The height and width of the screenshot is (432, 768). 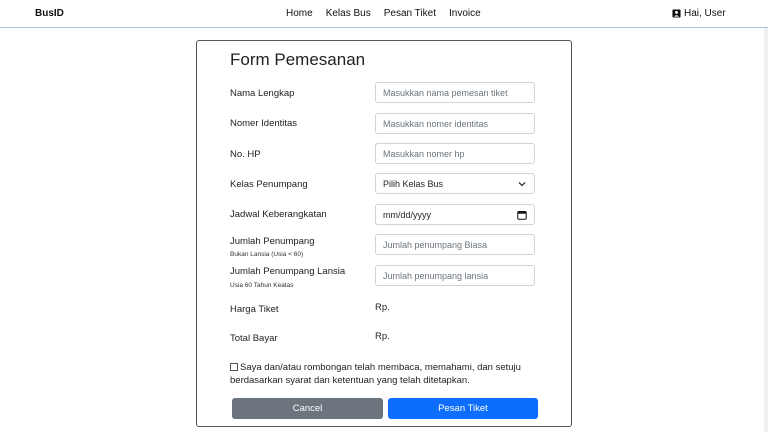 What do you see at coordinates (455, 214) in the screenshot?
I see `jadwal-date-input: mm/dd/yyyy` at bounding box center [455, 214].